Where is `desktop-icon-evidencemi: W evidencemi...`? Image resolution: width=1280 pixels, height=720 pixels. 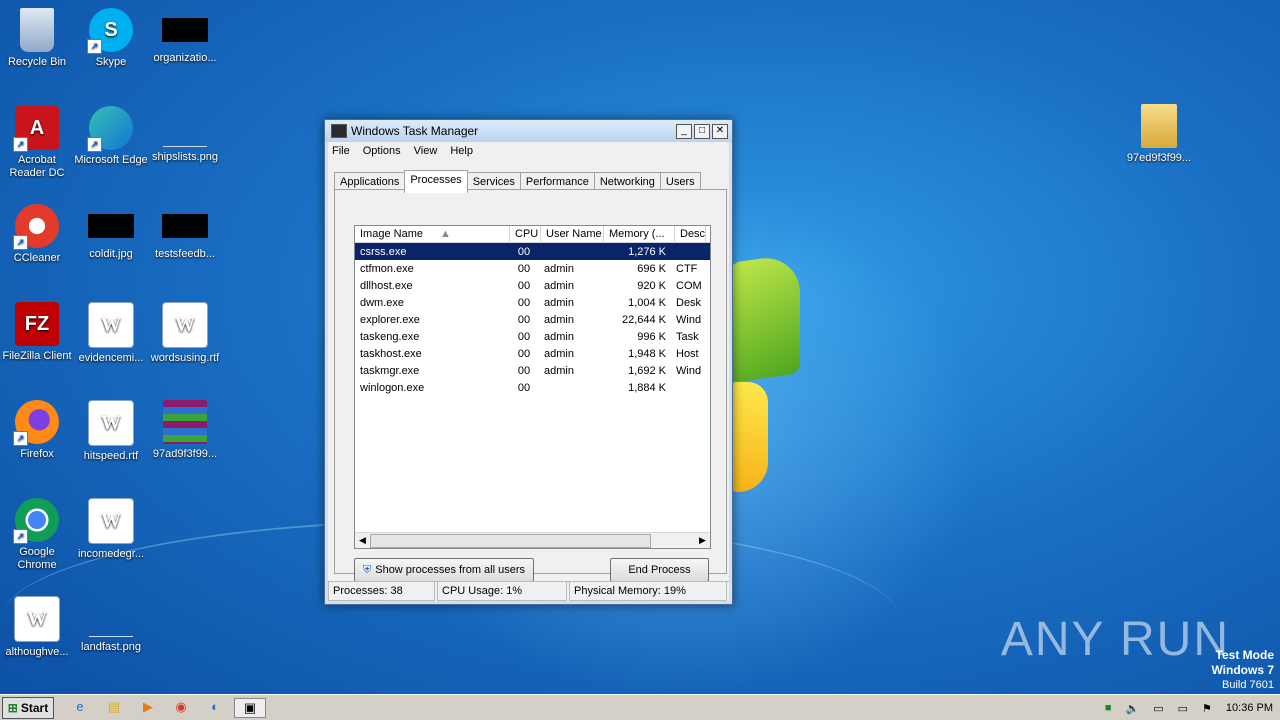
desktop-icon-evidencemi: W evidencemi... is located at coordinates (111, 333).